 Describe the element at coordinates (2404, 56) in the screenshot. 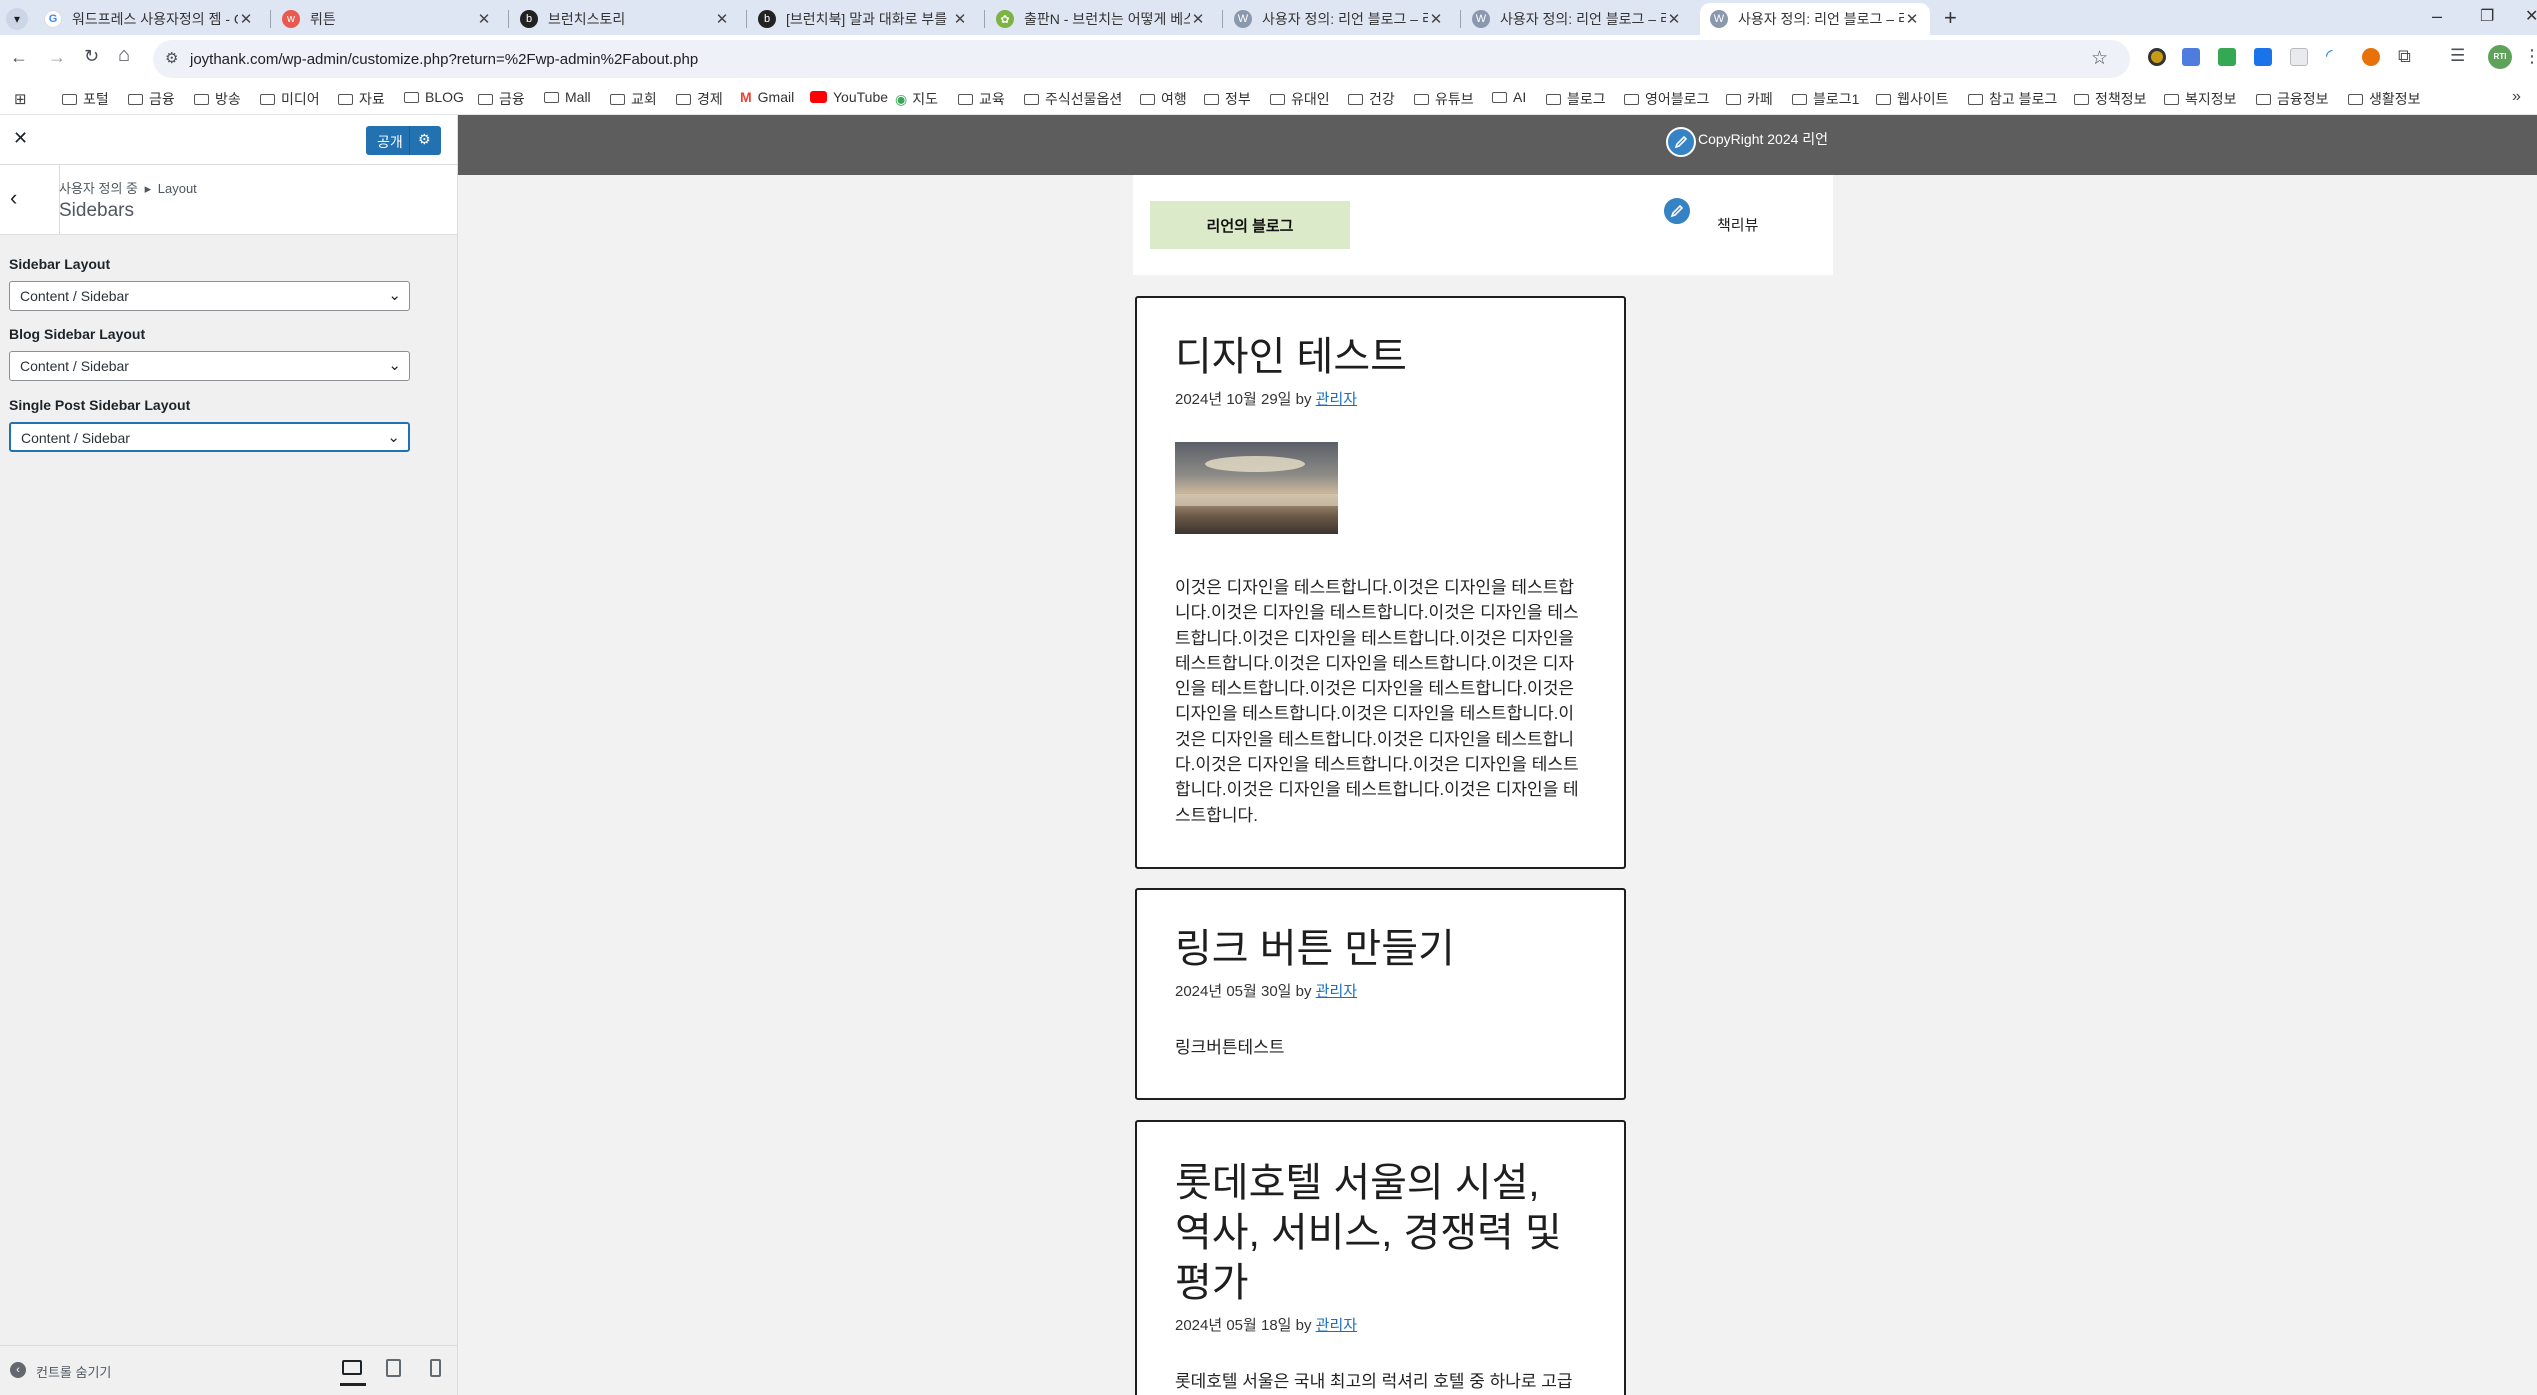

I see `extensions-puzzle-icon: ⧉` at that location.